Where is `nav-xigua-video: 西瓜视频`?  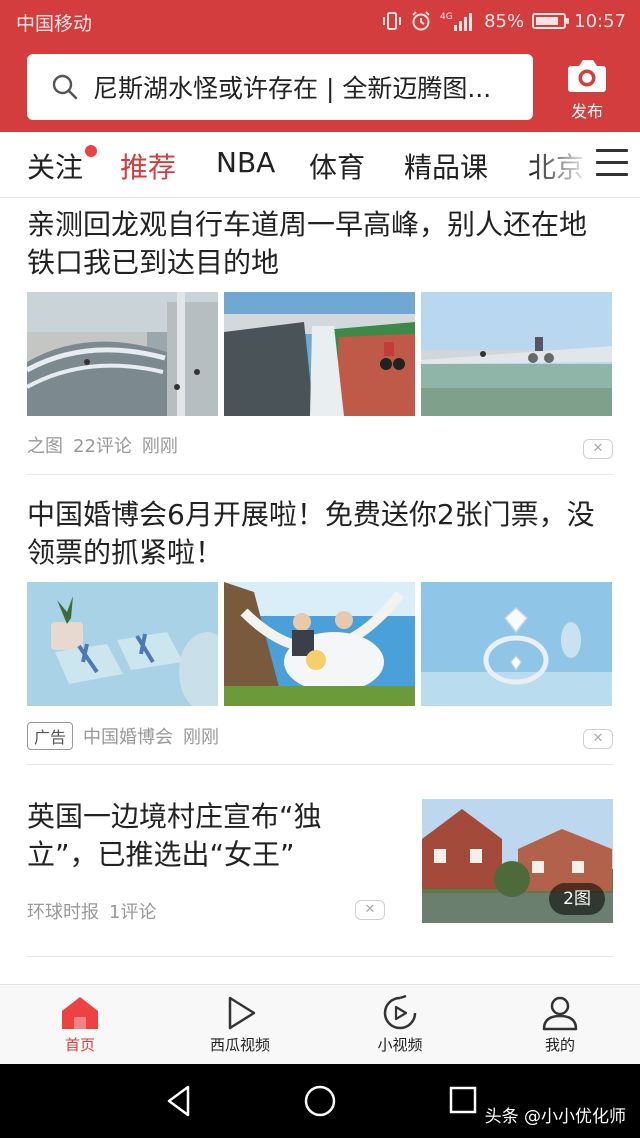 nav-xigua-video: 西瓜视频 is located at coordinates (240, 1024).